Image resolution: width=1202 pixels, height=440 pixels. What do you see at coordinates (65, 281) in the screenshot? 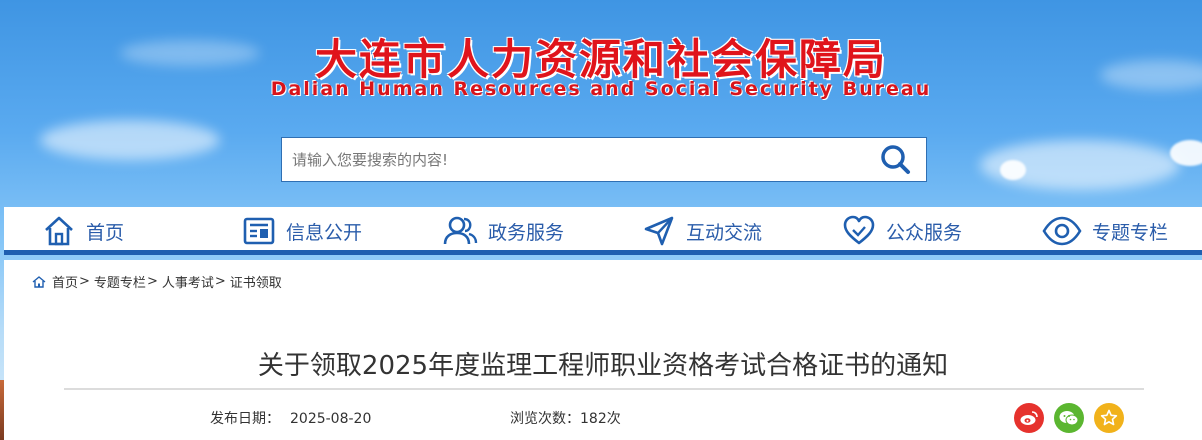
I see `breadcrumb-link-home: 首页` at bounding box center [65, 281].